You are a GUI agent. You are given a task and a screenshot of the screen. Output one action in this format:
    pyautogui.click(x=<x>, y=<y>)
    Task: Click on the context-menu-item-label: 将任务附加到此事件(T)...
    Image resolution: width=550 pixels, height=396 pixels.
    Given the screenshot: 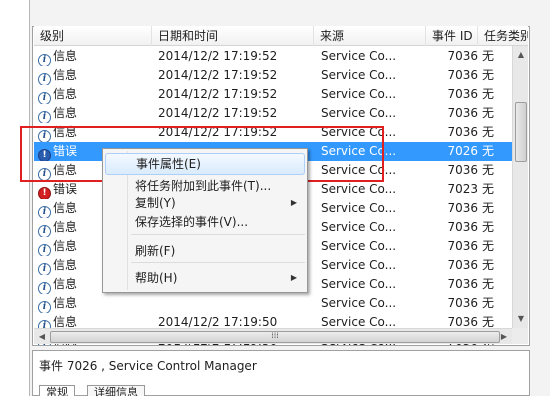 What is the action you would take?
    pyautogui.click(x=203, y=186)
    